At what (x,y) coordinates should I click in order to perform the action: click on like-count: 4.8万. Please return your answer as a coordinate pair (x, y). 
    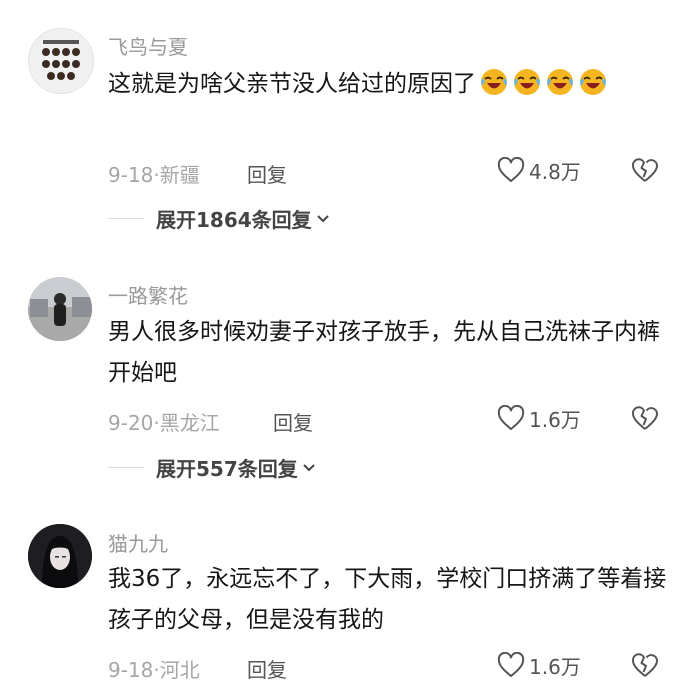
    Looking at the image, I should click on (555, 171).